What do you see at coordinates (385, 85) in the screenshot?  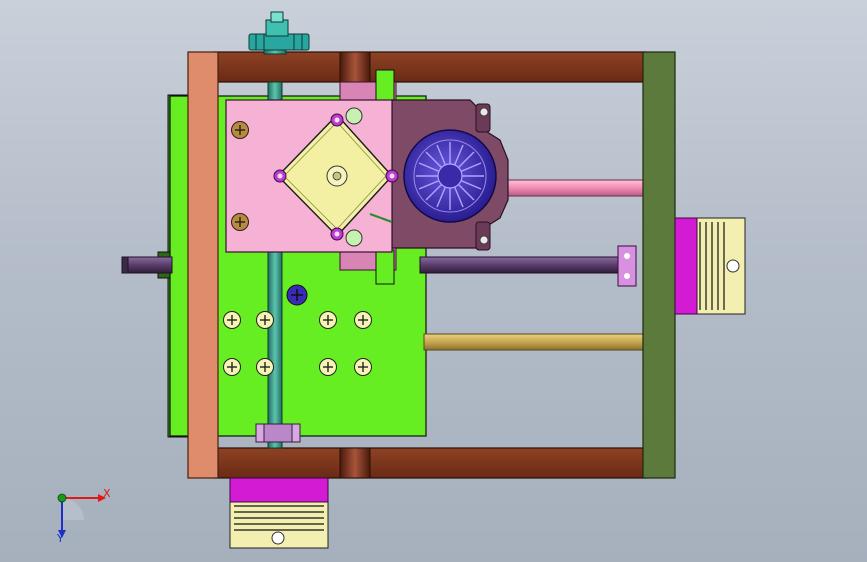 I see `carriage-tab-top` at bounding box center [385, 85].